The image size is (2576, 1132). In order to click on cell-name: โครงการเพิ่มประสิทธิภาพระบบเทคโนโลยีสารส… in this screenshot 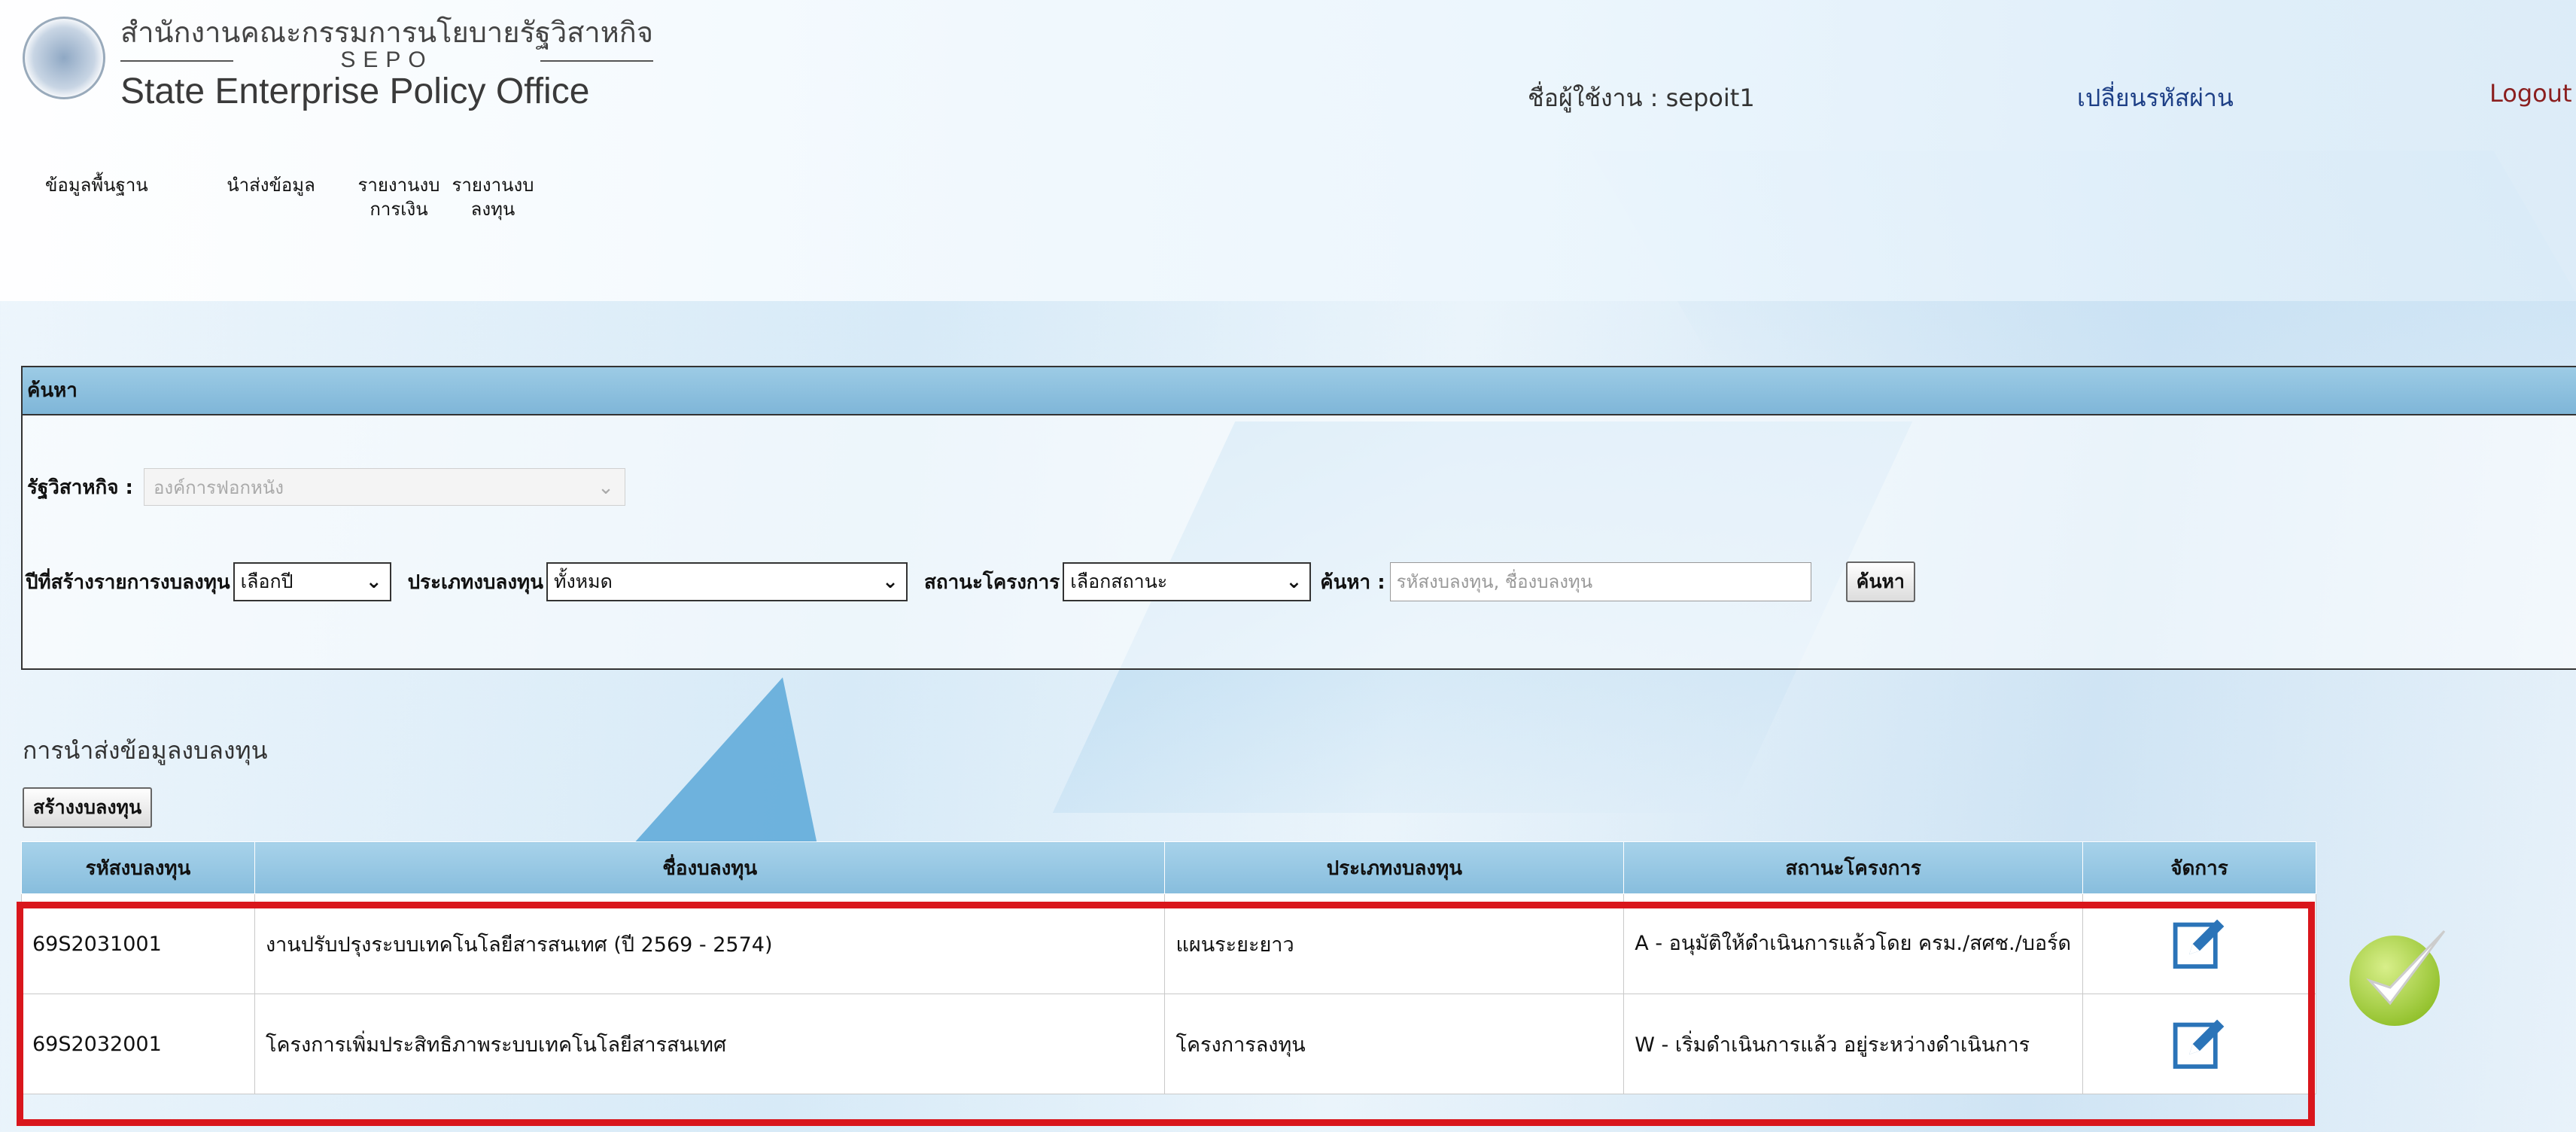, I will do `click(710, 1044)`.